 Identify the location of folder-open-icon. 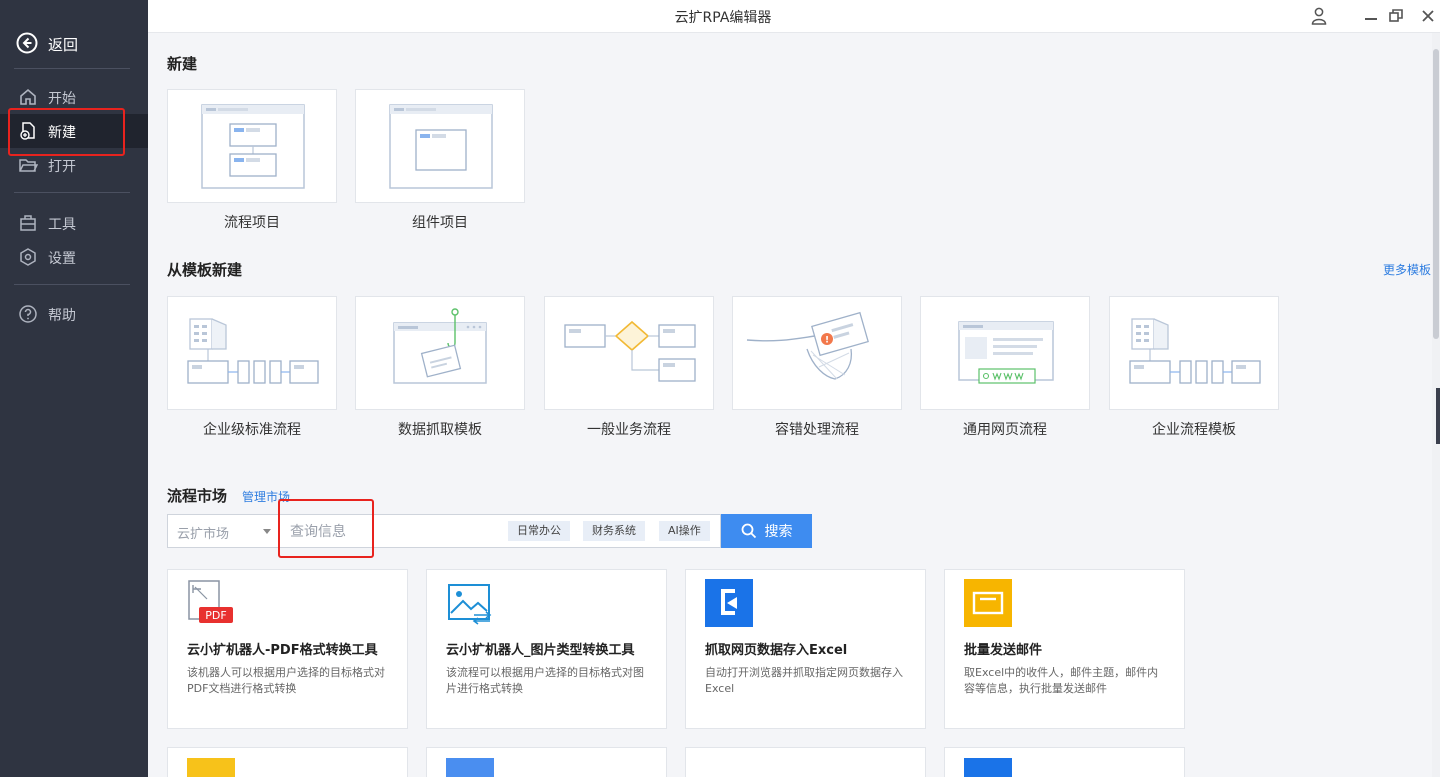
(28, 165).